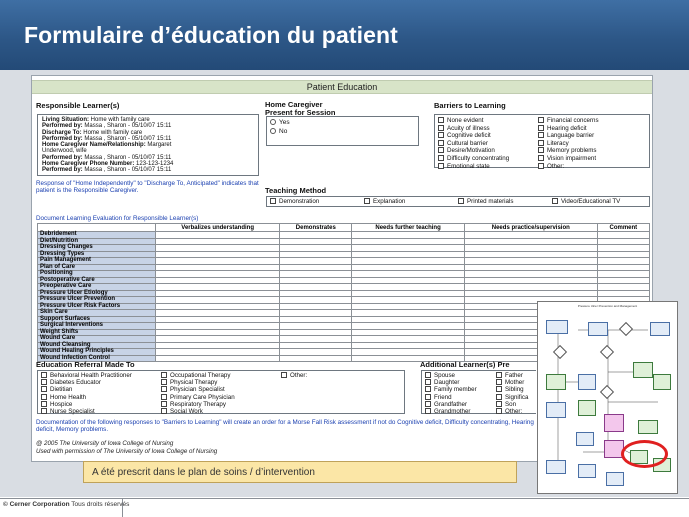 This screenshot has width=689, height=517. Describe the element at coordinates (468, 166) in the screenshot. I see `barrier-label: Emotional state` at that location.